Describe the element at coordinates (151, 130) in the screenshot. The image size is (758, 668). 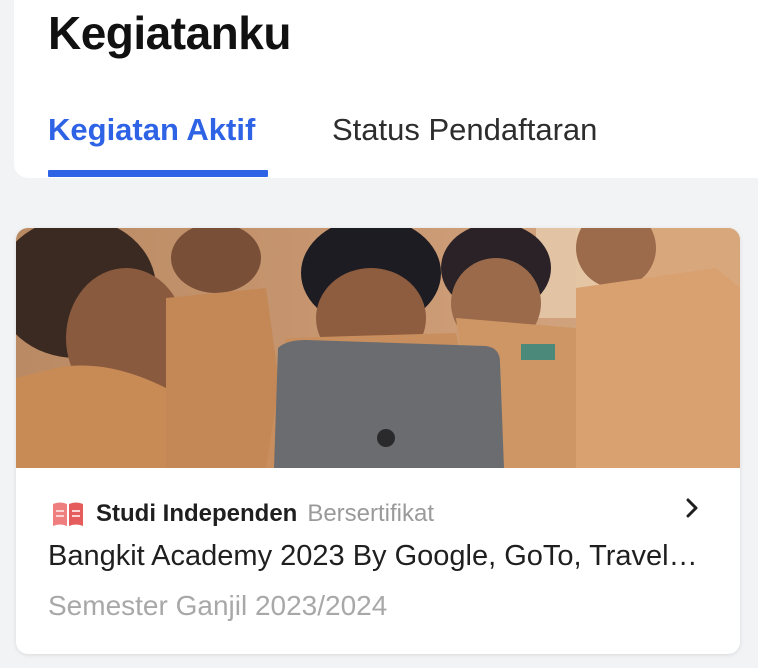
I see `tab-kegiatan-aktif: Kegiatan Aktif` at that location.